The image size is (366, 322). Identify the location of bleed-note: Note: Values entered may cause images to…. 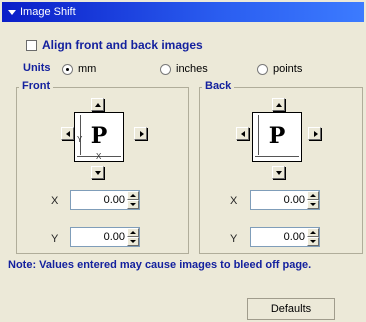
(160, 265).